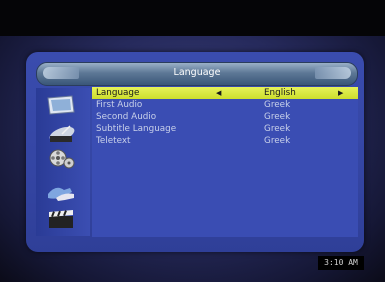 This screenshot has width=385, height=282. I want to click on menu-item-subtitle-language: Subtitle Language Greek, so click(225, 129).